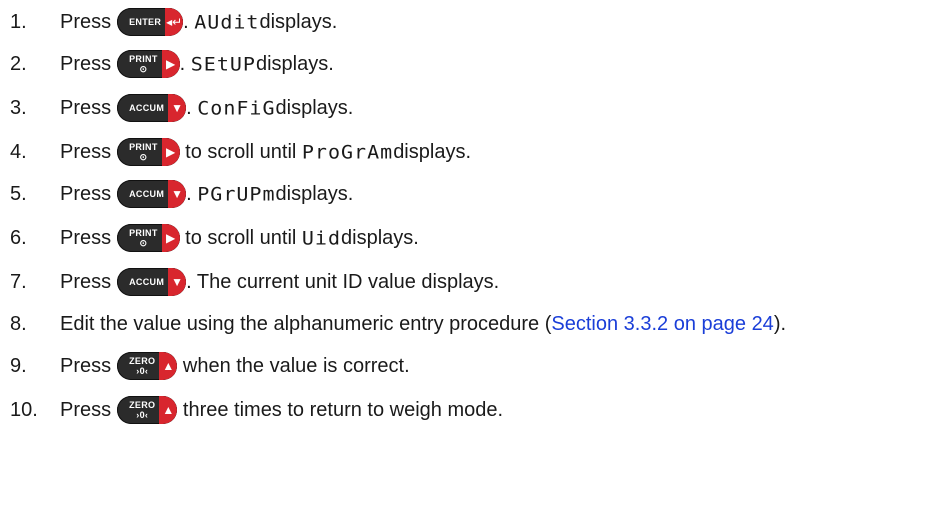 This screenshot has height=525, width=930. What do you see at coordinates (340, 409) in the screenshot?
I see `step-text: three times to return to weigh mode.` at bounding box center [340, 409].